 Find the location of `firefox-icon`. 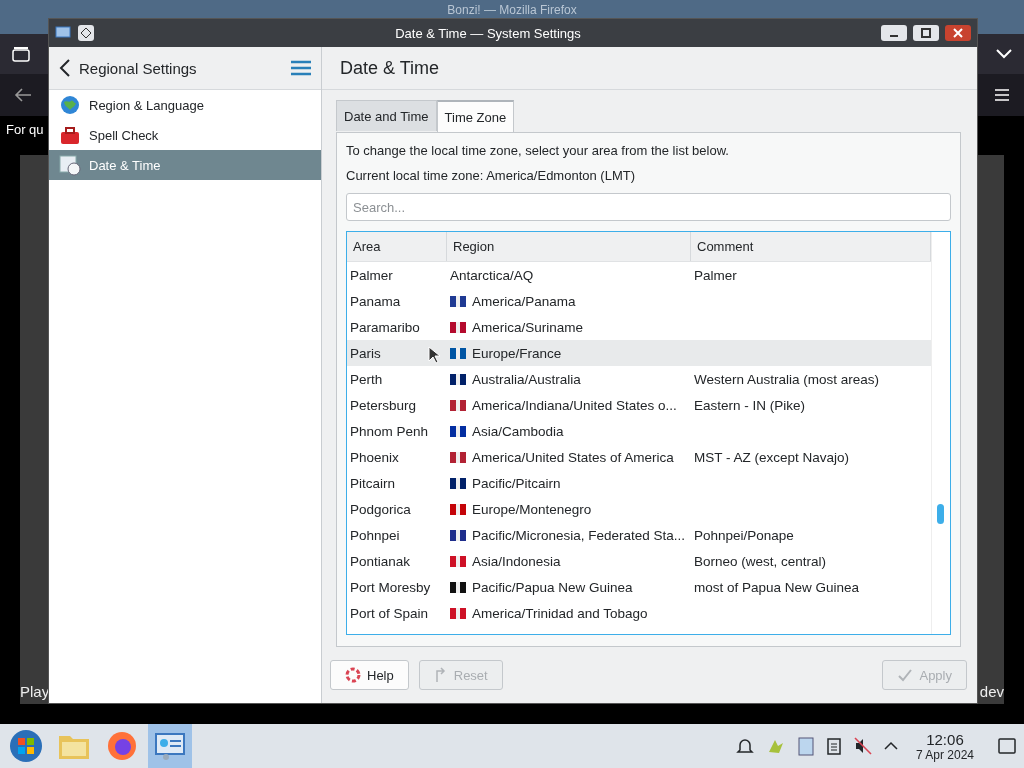

firefox-icon is located at coordinates (122, 746).